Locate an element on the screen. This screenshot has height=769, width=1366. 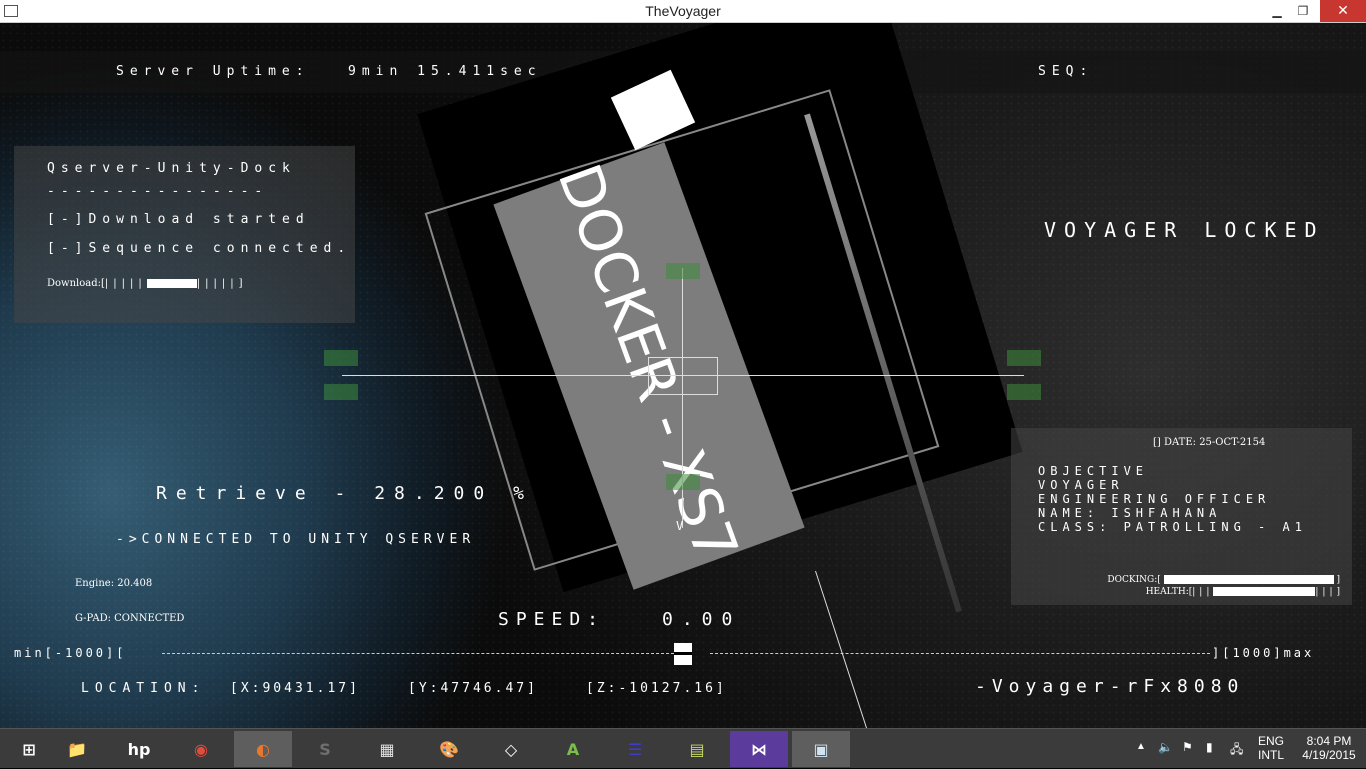
taskbar-item-file-explorer: 📁 is located at coordinates (77, 749).